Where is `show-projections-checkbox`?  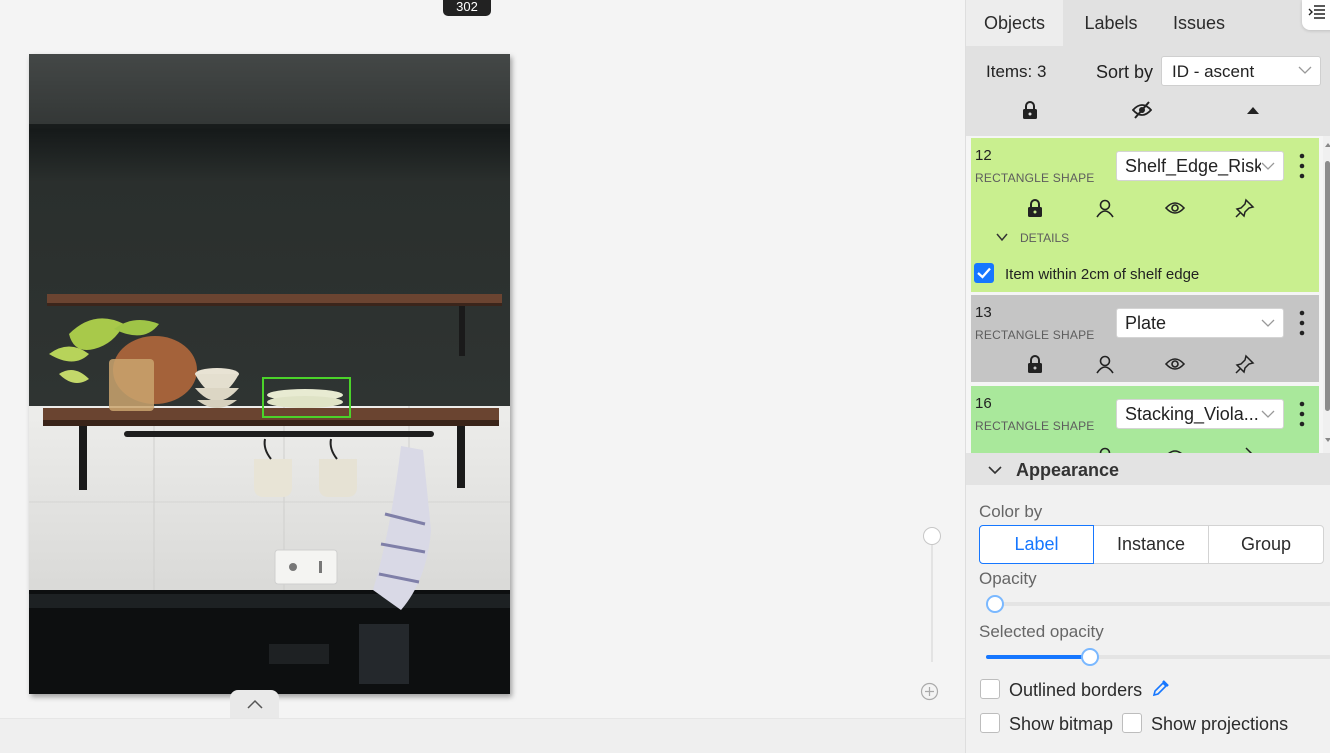
show-projections-checkbox is located at coordinates (1132, 723).